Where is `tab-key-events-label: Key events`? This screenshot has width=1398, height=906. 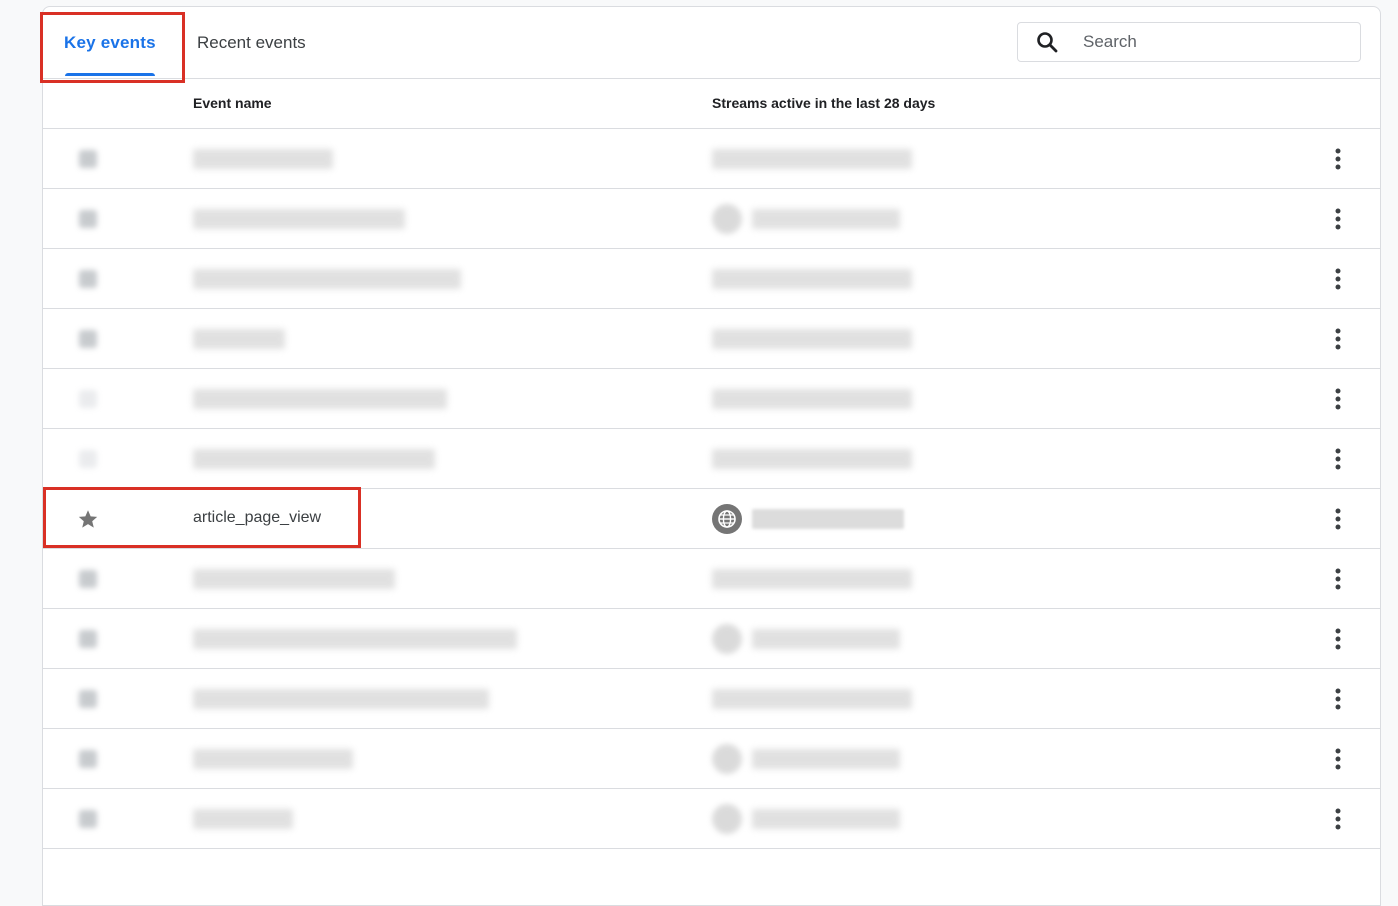
tab-key-events-label: Key events is located at coordinates (110, 42).